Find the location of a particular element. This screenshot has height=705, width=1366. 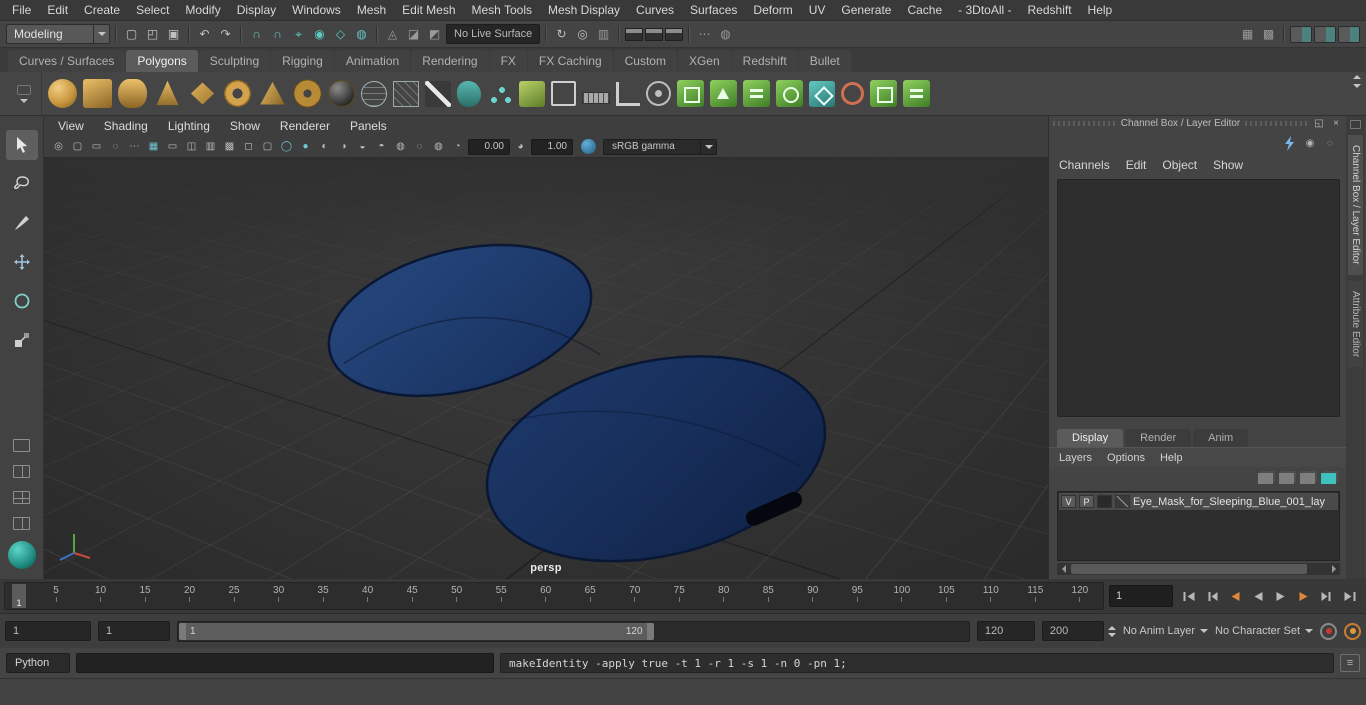

boundary-frame-icon is located at coordinates (563, 93).